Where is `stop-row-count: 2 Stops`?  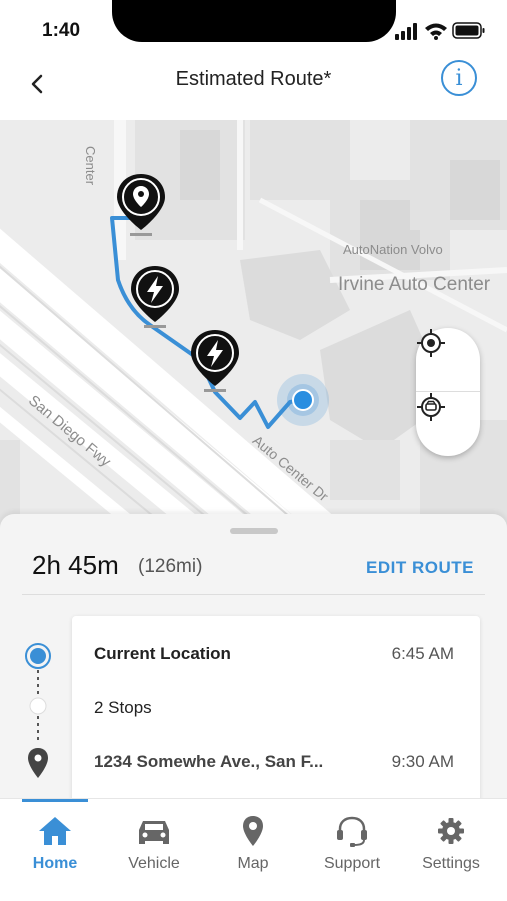
stop-row-count: 2 Stops is located at coordinates (274, 708).